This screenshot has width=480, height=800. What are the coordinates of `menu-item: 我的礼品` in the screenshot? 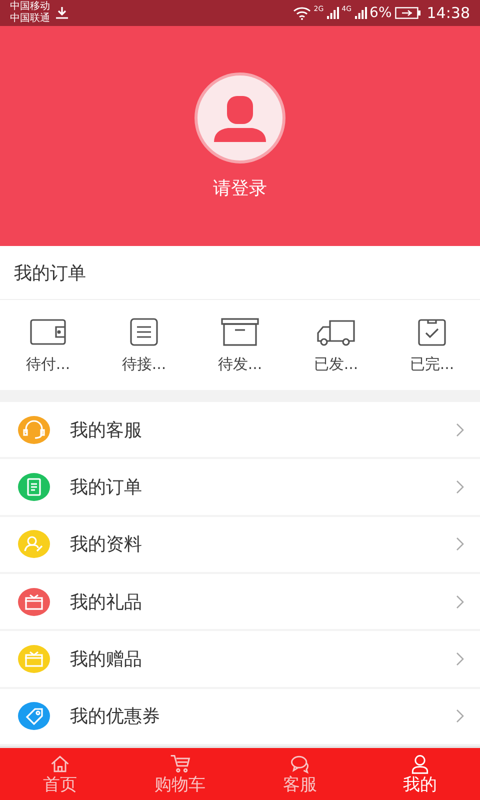 It's located at (240, 603).